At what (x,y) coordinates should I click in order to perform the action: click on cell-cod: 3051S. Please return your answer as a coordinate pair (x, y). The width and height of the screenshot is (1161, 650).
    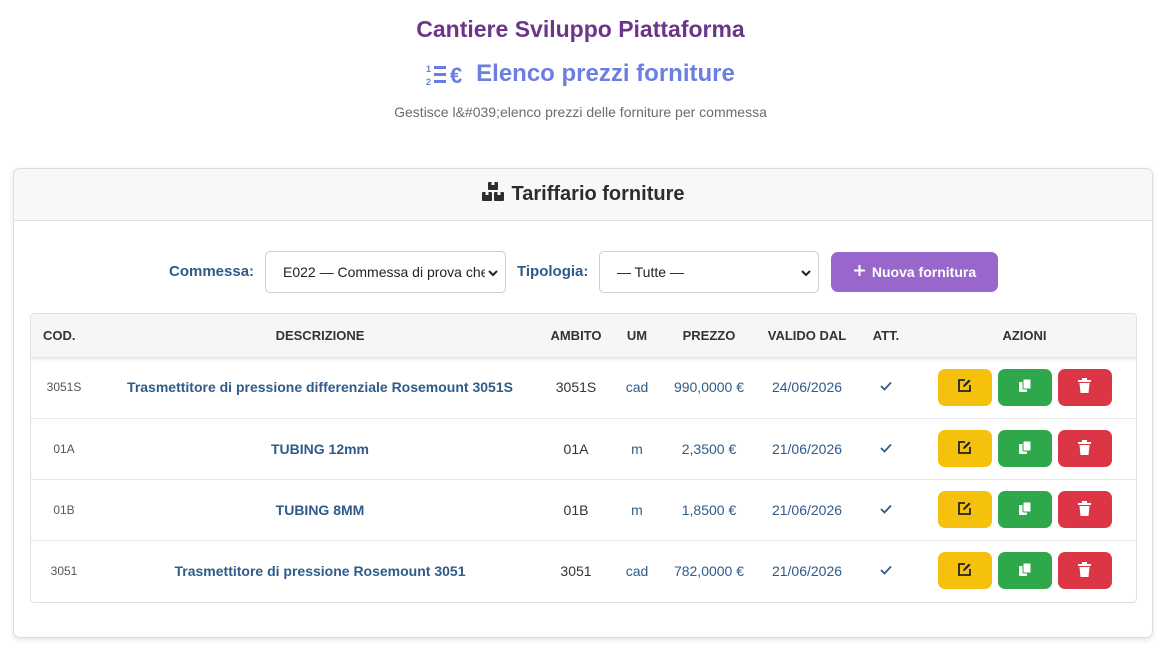
    Looking at the image, I should click on (64, 387).